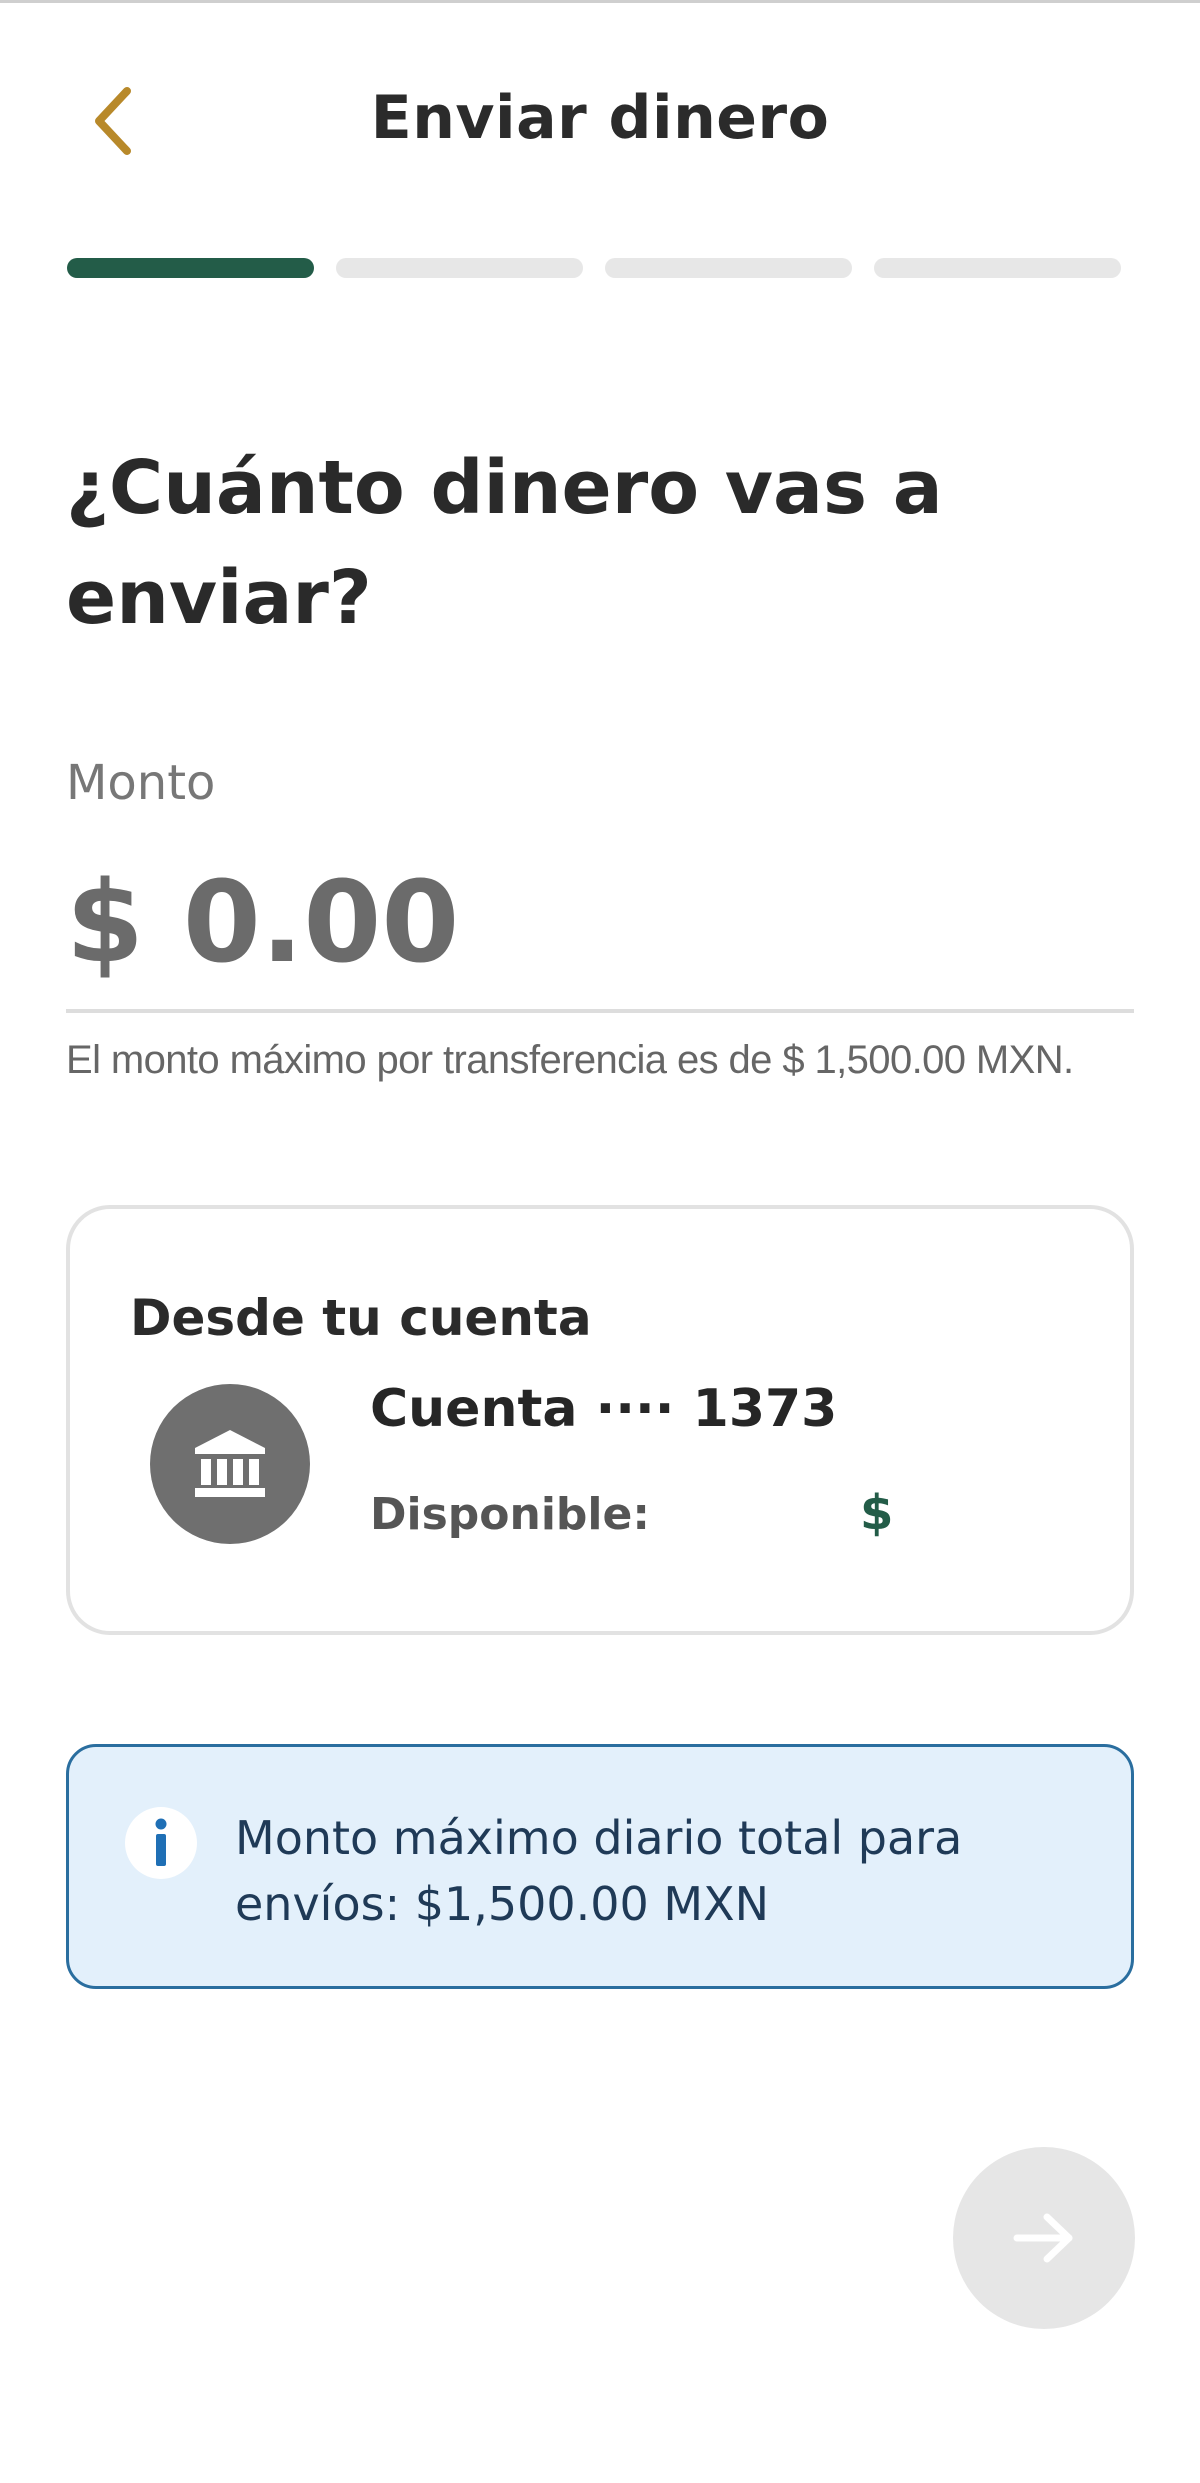 The image size is (1200, 2483). I want to click on page-title: Enviar dinero, so click(600, 118).